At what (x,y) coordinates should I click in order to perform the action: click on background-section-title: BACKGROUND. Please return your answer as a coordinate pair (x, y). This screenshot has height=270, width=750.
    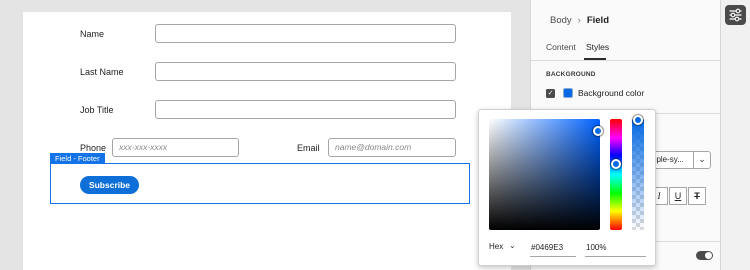
    Looking at the image, I should click on (571, 74).